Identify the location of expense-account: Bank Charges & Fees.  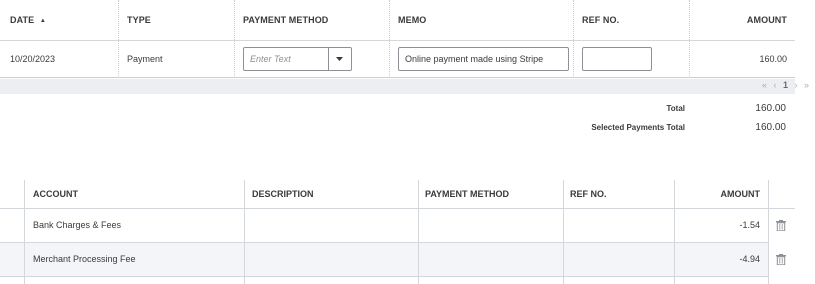
(135, 225).